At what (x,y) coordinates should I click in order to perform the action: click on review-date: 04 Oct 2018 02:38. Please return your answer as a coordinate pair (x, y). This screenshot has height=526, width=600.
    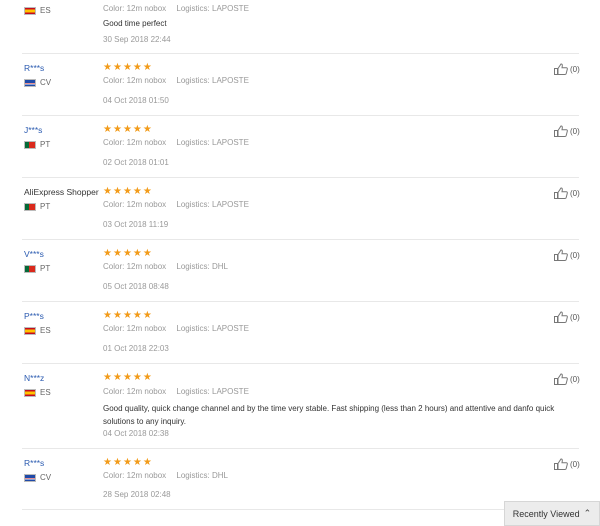
    Looking at the image, I should click on (136, 433).